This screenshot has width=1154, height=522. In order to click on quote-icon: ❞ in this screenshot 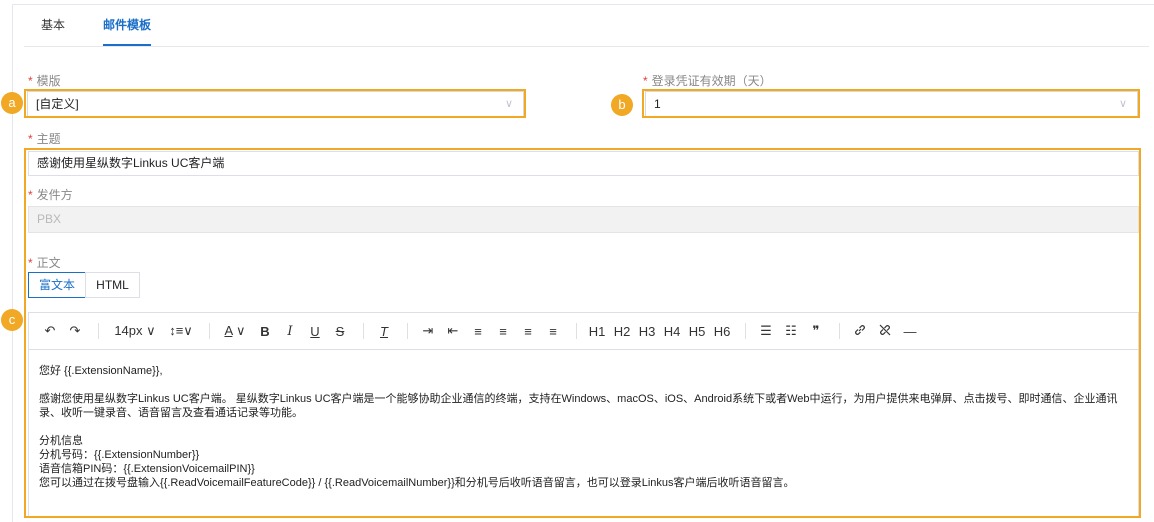, I will do `click(816, 331)`.